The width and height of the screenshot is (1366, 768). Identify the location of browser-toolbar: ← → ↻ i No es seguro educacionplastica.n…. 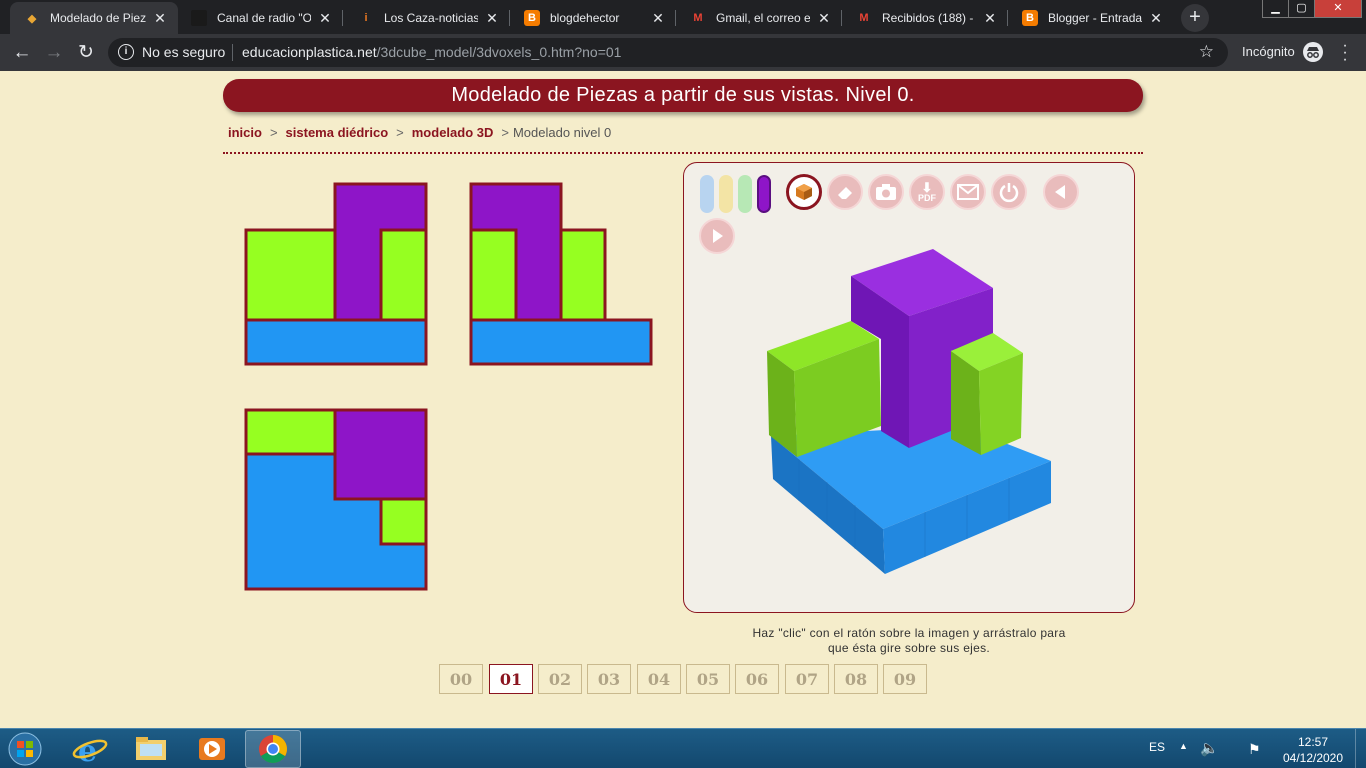
(683, 52).